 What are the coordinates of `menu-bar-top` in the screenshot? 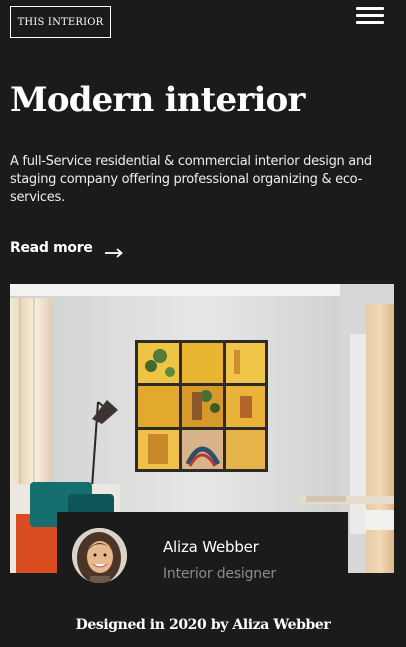 It's located at (370, 8).